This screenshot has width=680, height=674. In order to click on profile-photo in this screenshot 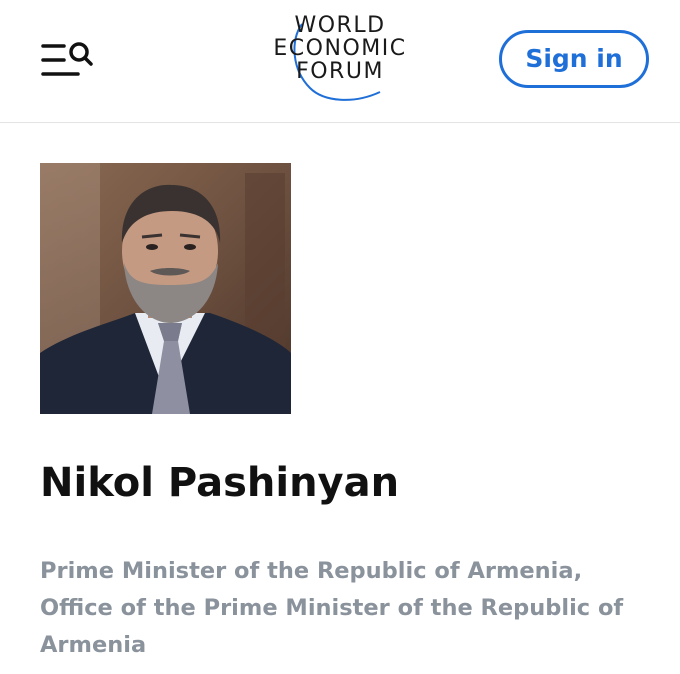, I will do `click(165, 288)`.